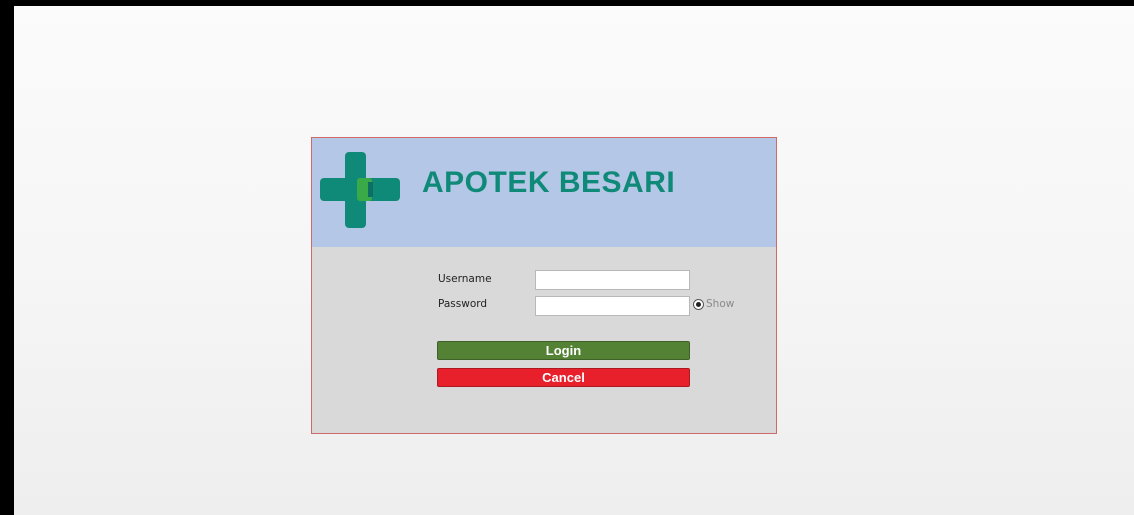 The image size is (1134, 515). I want to click on password-label: Password, so click(463, 304).